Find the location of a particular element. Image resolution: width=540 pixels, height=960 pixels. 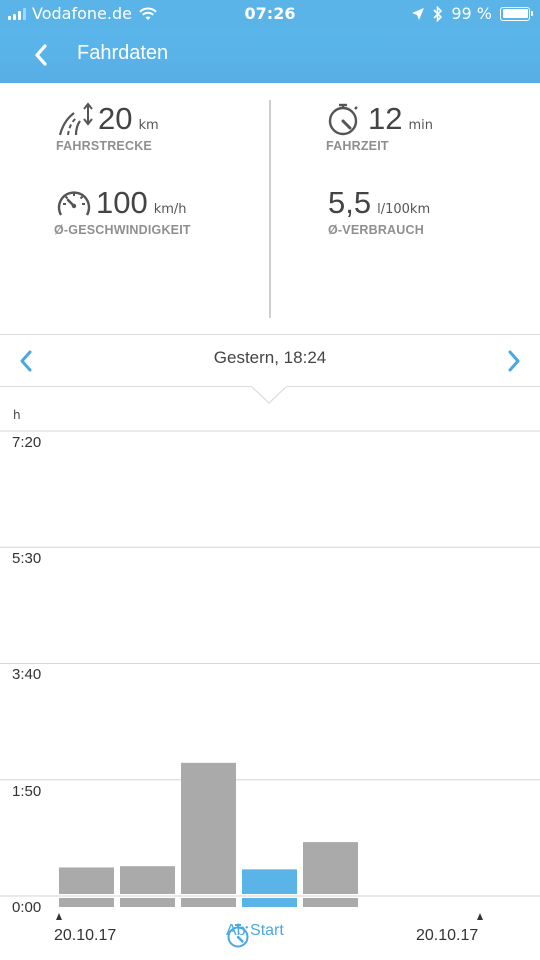

y-tick-label: 7:20 is located at coordinates (27, 442).